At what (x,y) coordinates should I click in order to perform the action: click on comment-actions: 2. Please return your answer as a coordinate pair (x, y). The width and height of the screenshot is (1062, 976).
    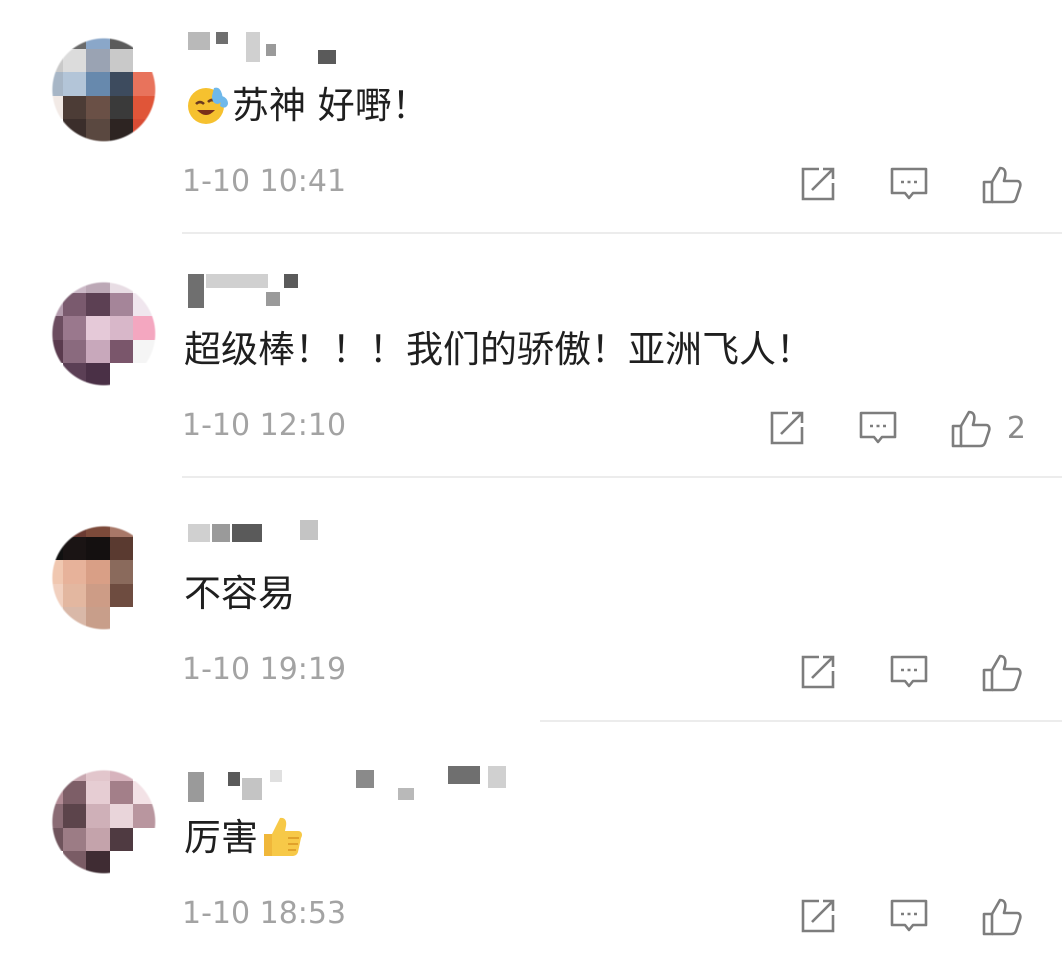
    Looking at the image, I should click on (871, 428).